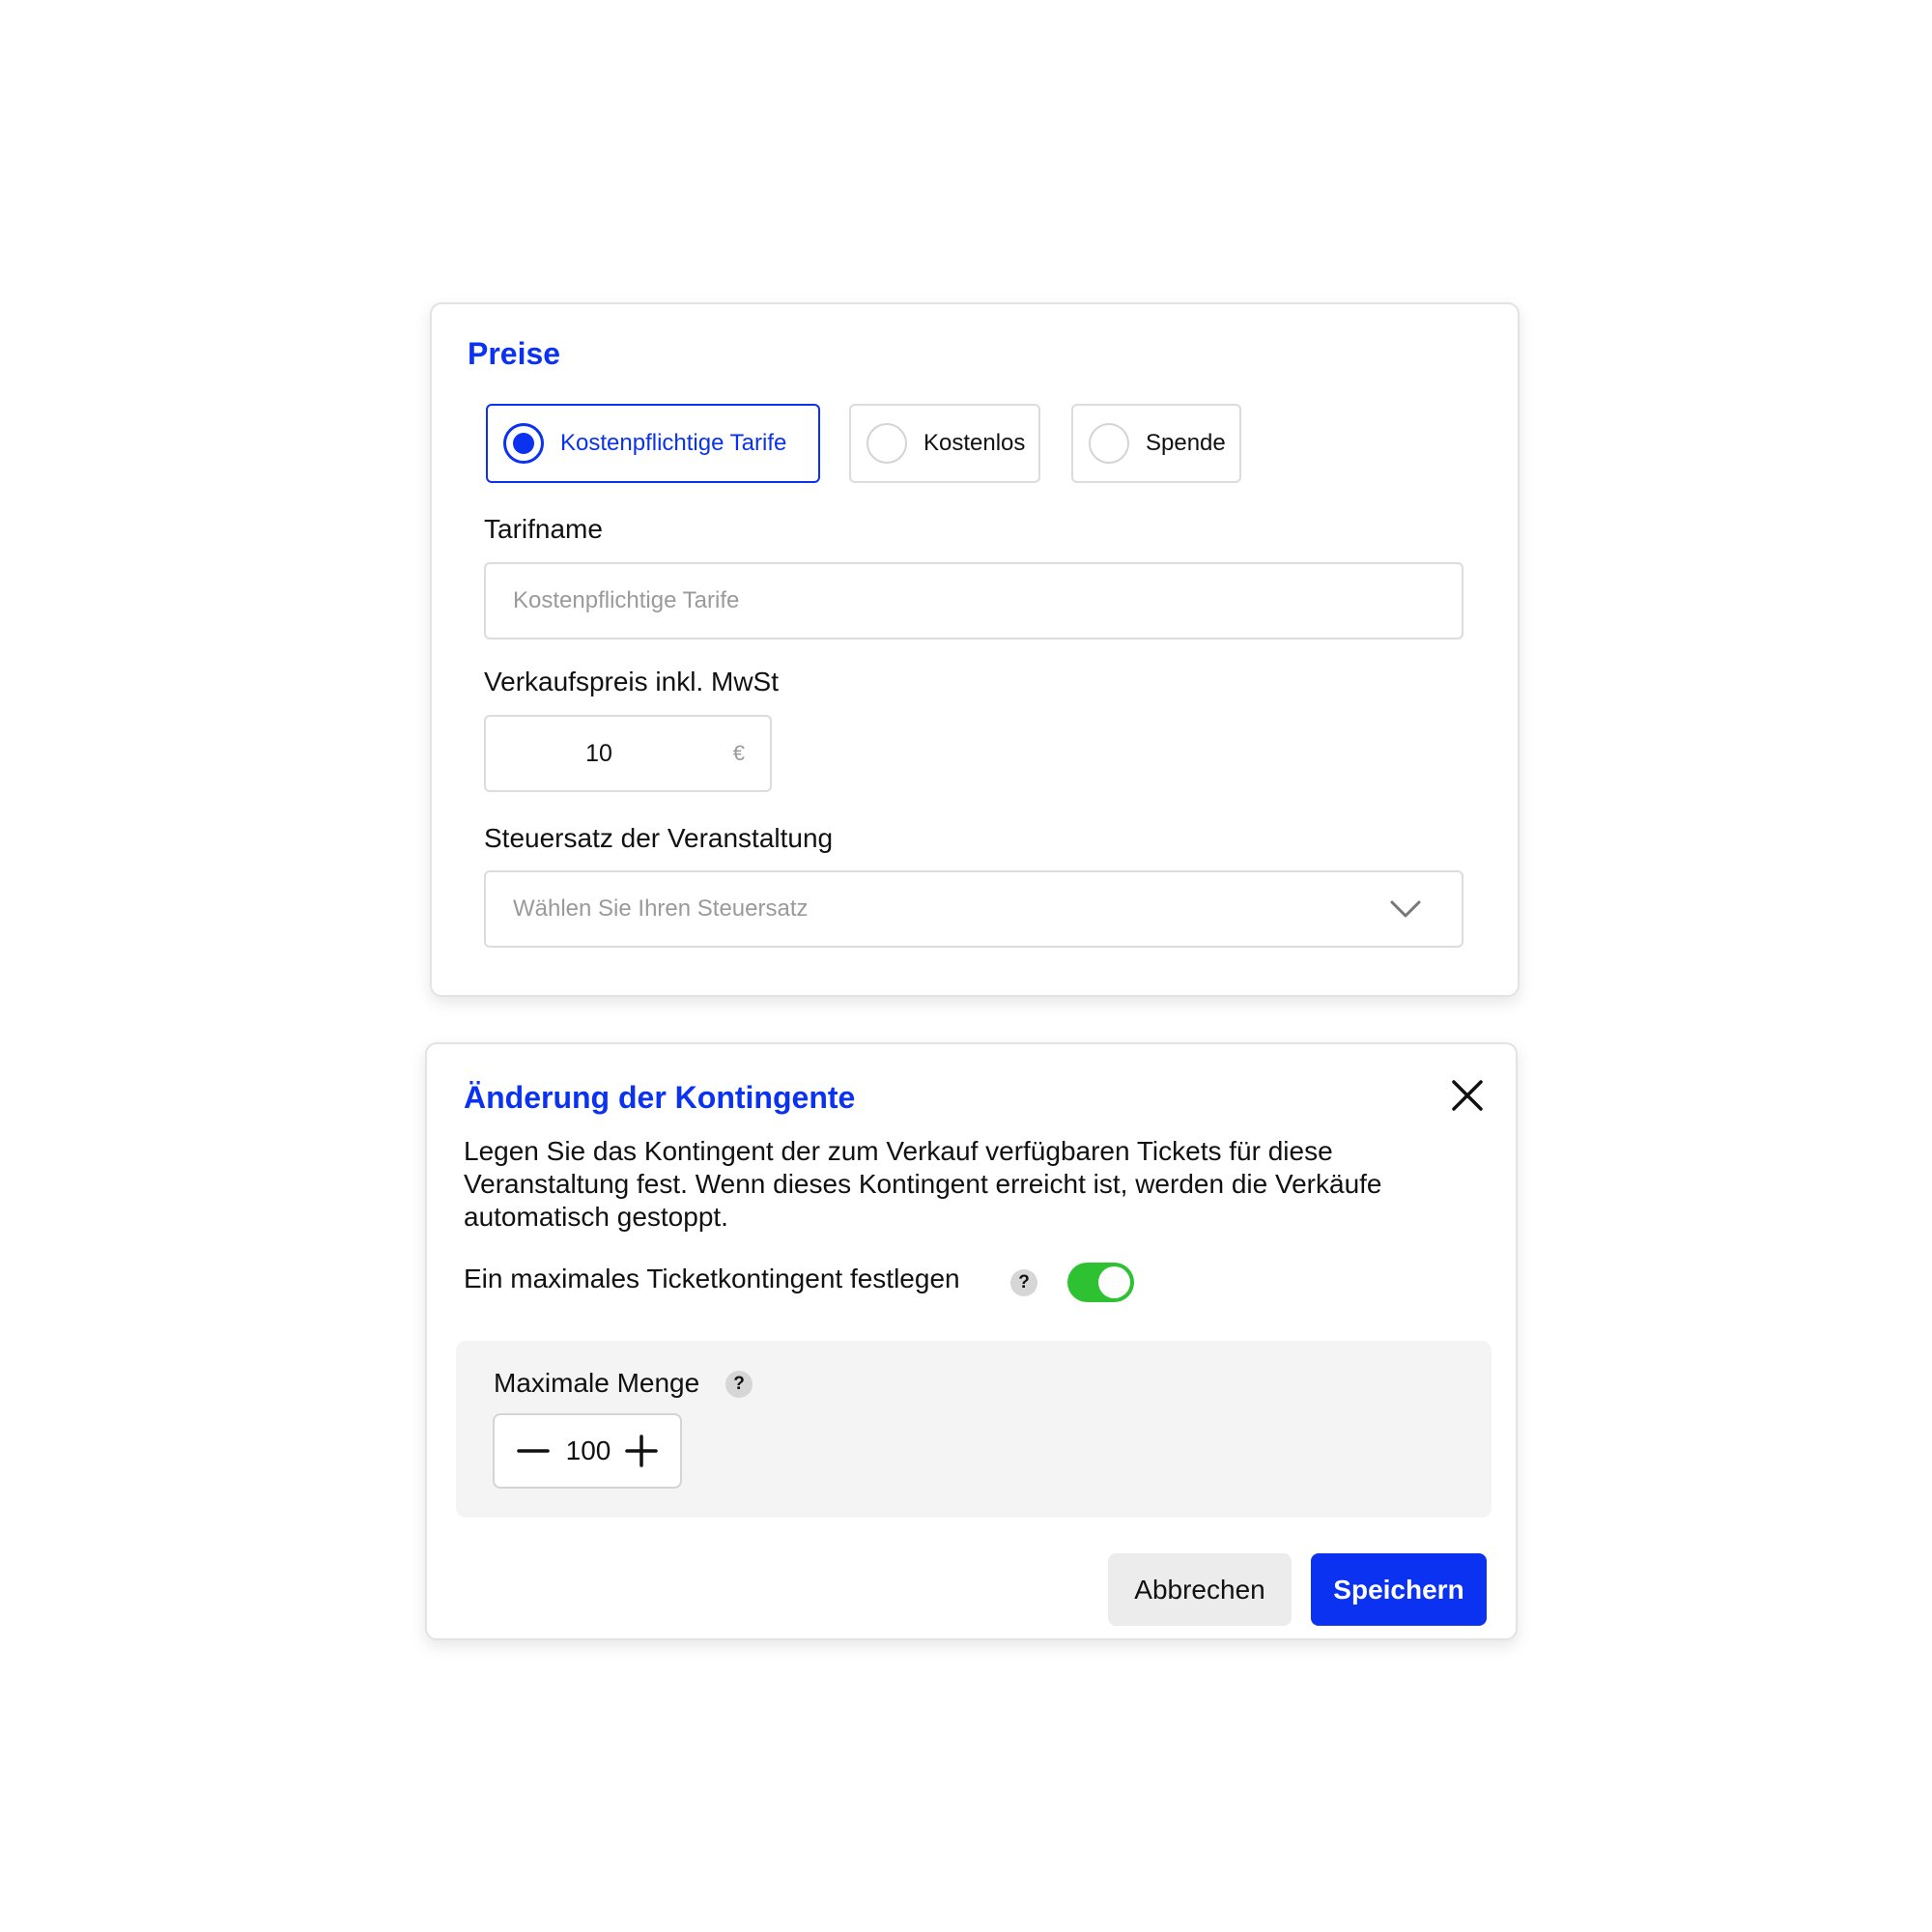 The image size is (1932, 1932). What do you see at coordinates (514, 353) in the screenshot?
I see `pricing-title: Preise` at bounding box center [514, 353].